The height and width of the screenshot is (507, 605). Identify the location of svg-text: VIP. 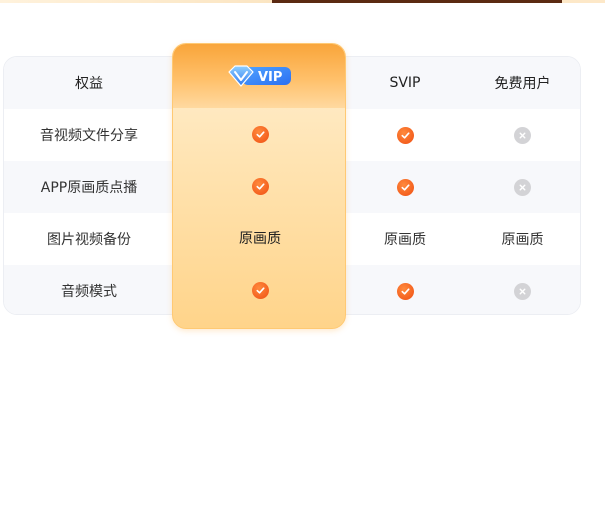
(270, 77).